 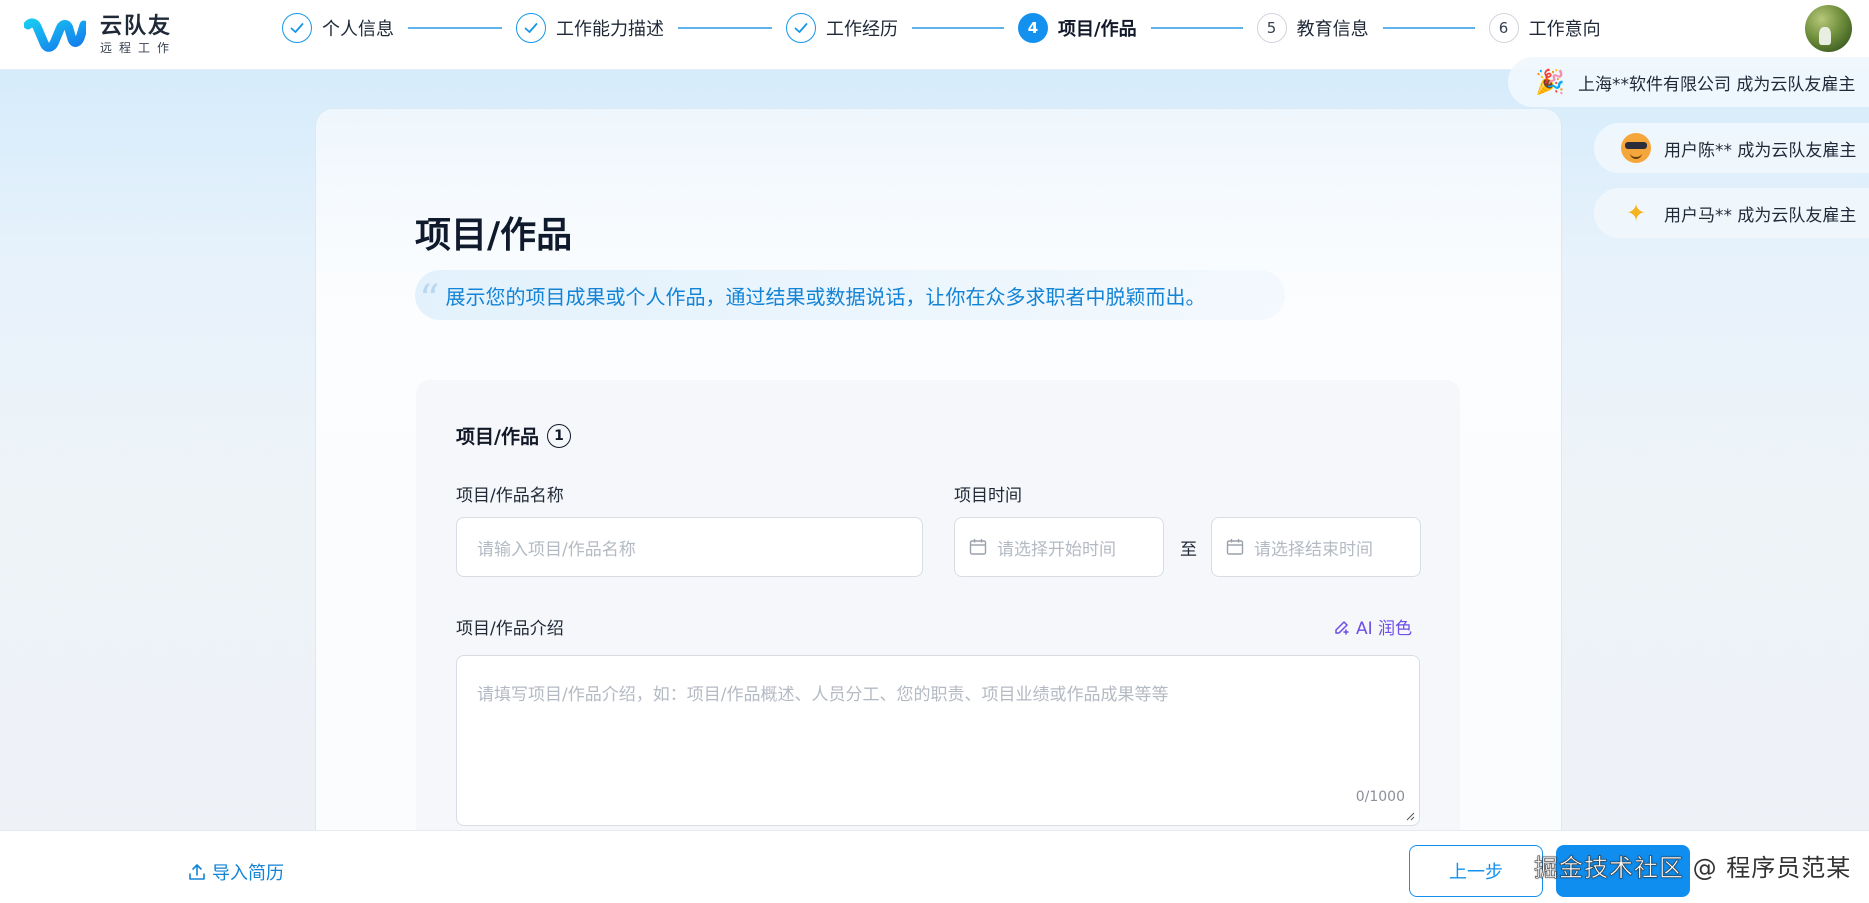 What do you see at coordinates (138, 48) in the screenshot?
I see `brand-slogan: 远程工作` at bounding box center [138, 48].